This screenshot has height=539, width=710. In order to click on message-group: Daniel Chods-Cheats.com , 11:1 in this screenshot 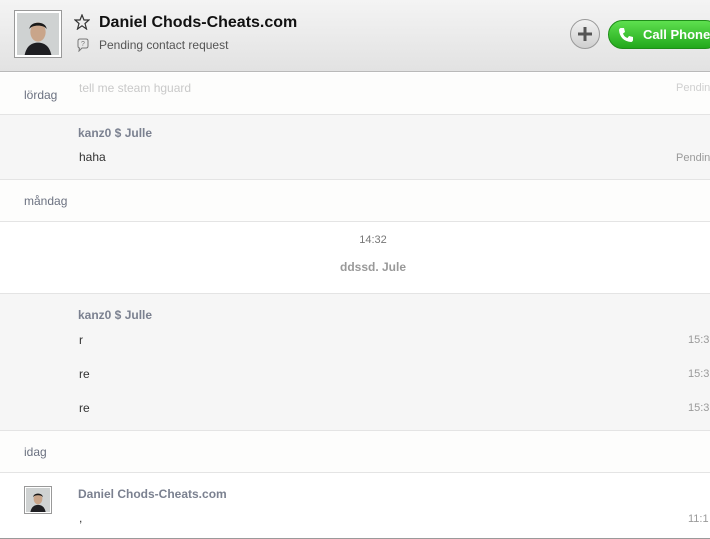, I will do `click(355, 506)`.